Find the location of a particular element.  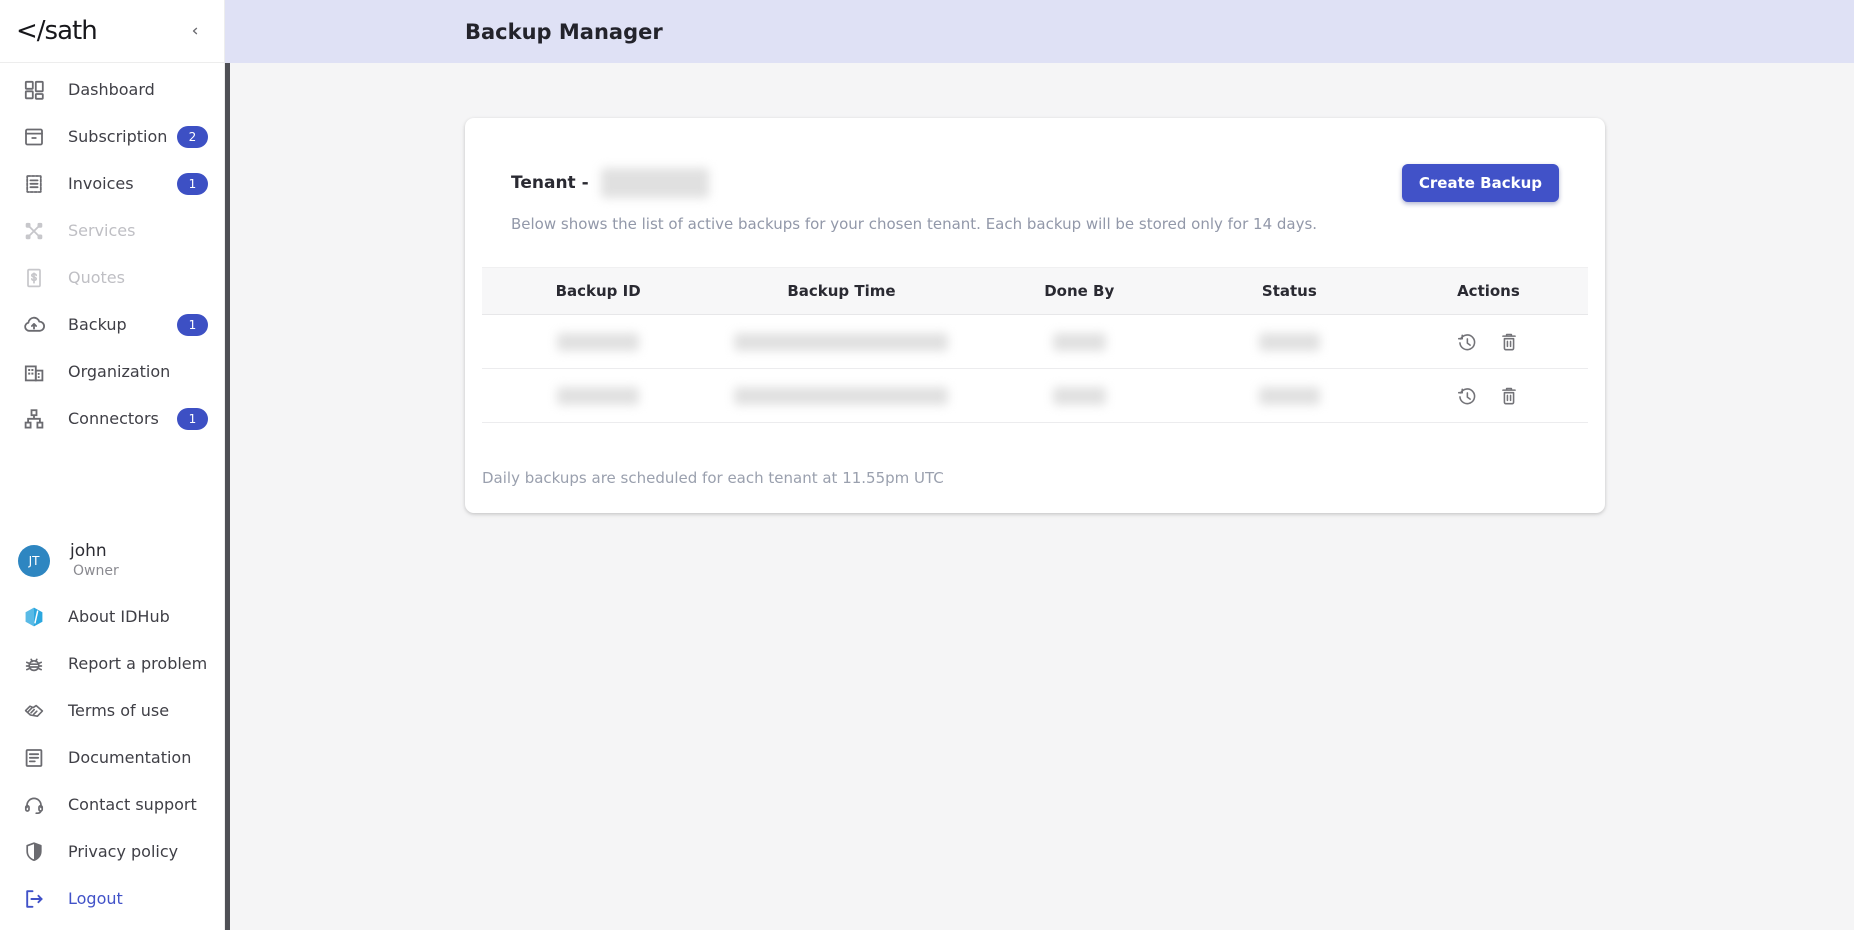

user-name: john is located at coordinates (88, 551).